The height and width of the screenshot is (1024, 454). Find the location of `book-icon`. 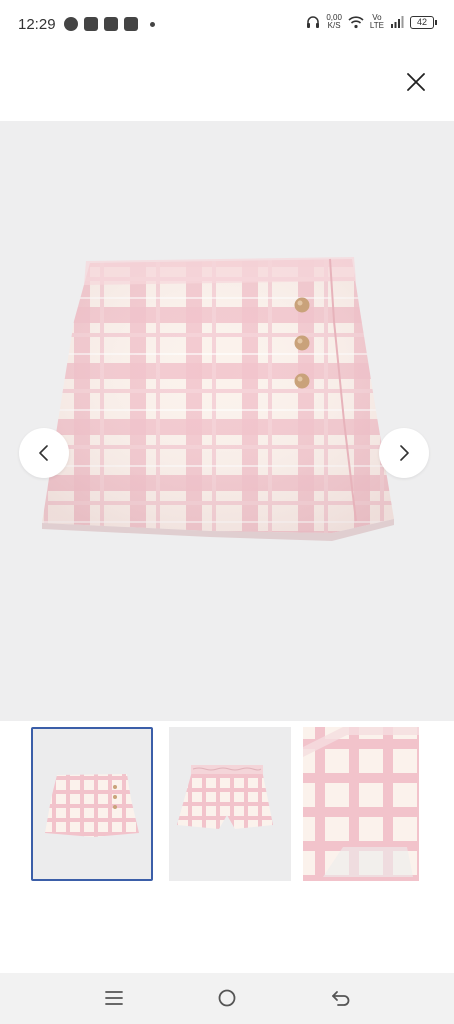

book-icon is located at coordinates (130, 24).